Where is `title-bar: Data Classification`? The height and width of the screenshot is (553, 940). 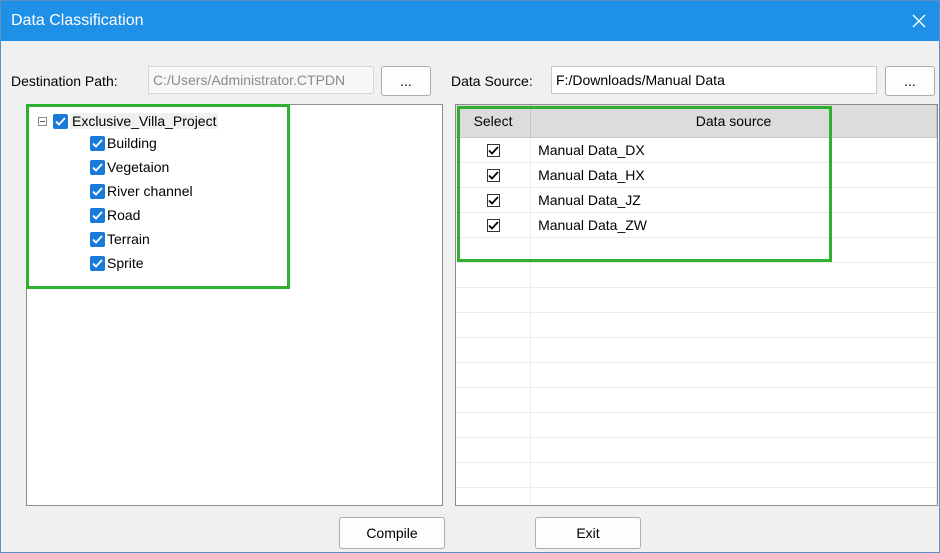 title-bar: Data Classification is located at coordinates (470, 21).